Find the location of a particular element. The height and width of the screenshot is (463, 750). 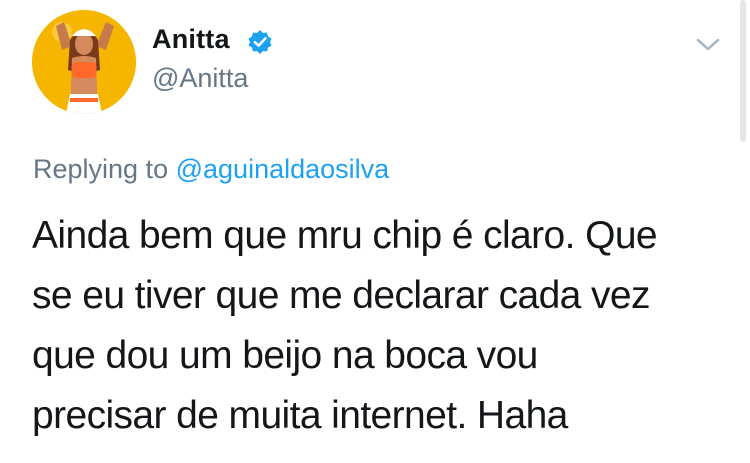

avatar is located at coordinates (84, 62).